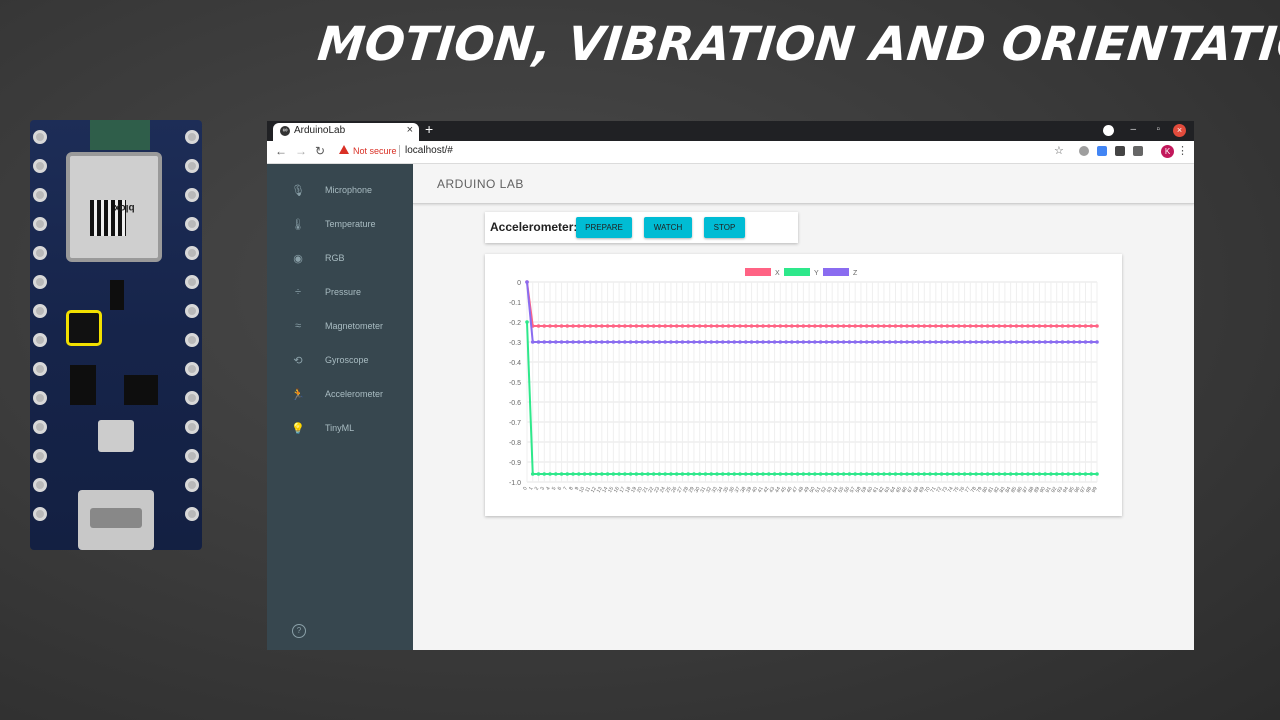 The image size is (1280, 720). What do you see at coordinates (1158, 129) in the screenshot?
I see `maximize-icon: ▫` at bounding box center [1158, 129].